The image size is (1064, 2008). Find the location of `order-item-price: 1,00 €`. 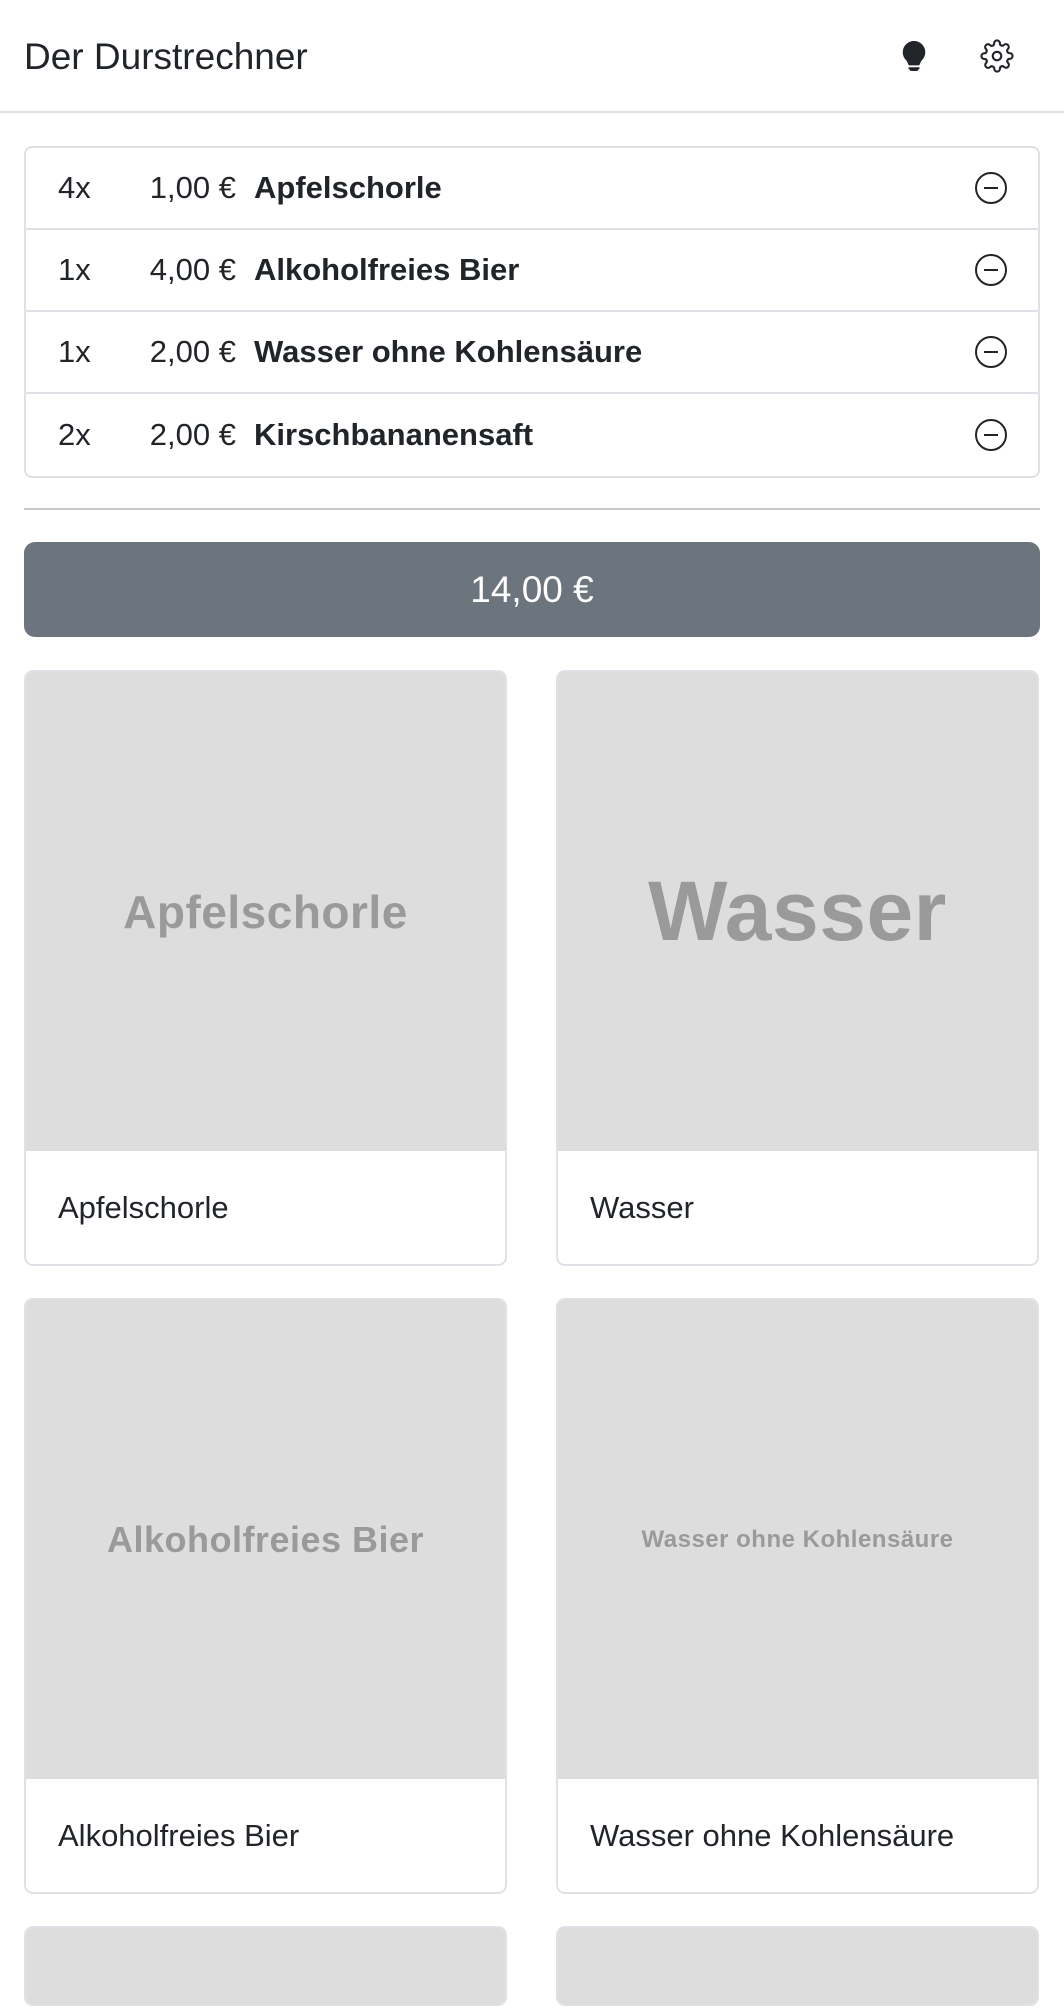

order-item-price: 1,00 € is located at coordinates (192, 187).